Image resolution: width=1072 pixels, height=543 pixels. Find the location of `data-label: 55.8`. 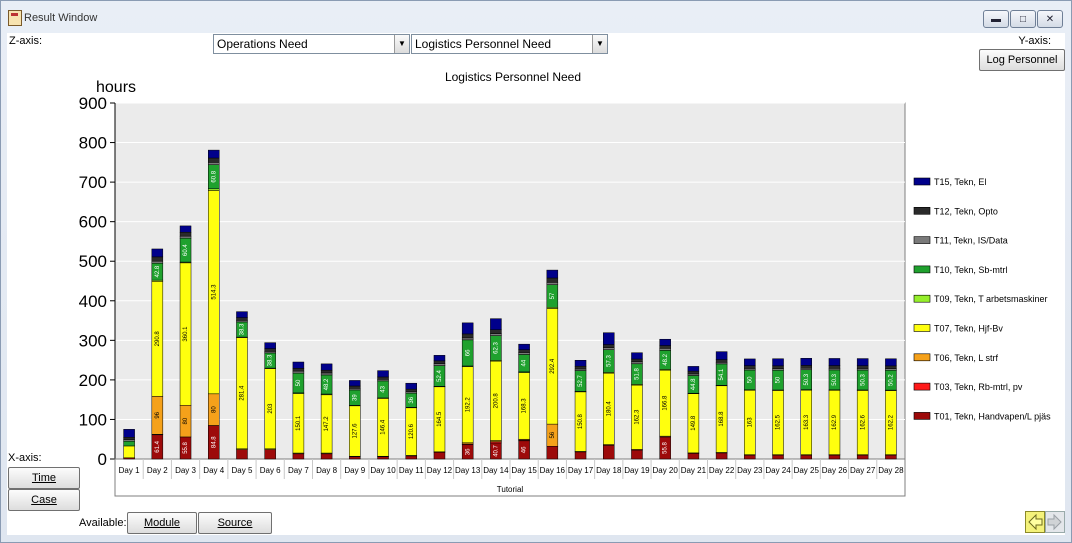

data-label: 55.8 is located at coordinates (186, 447).